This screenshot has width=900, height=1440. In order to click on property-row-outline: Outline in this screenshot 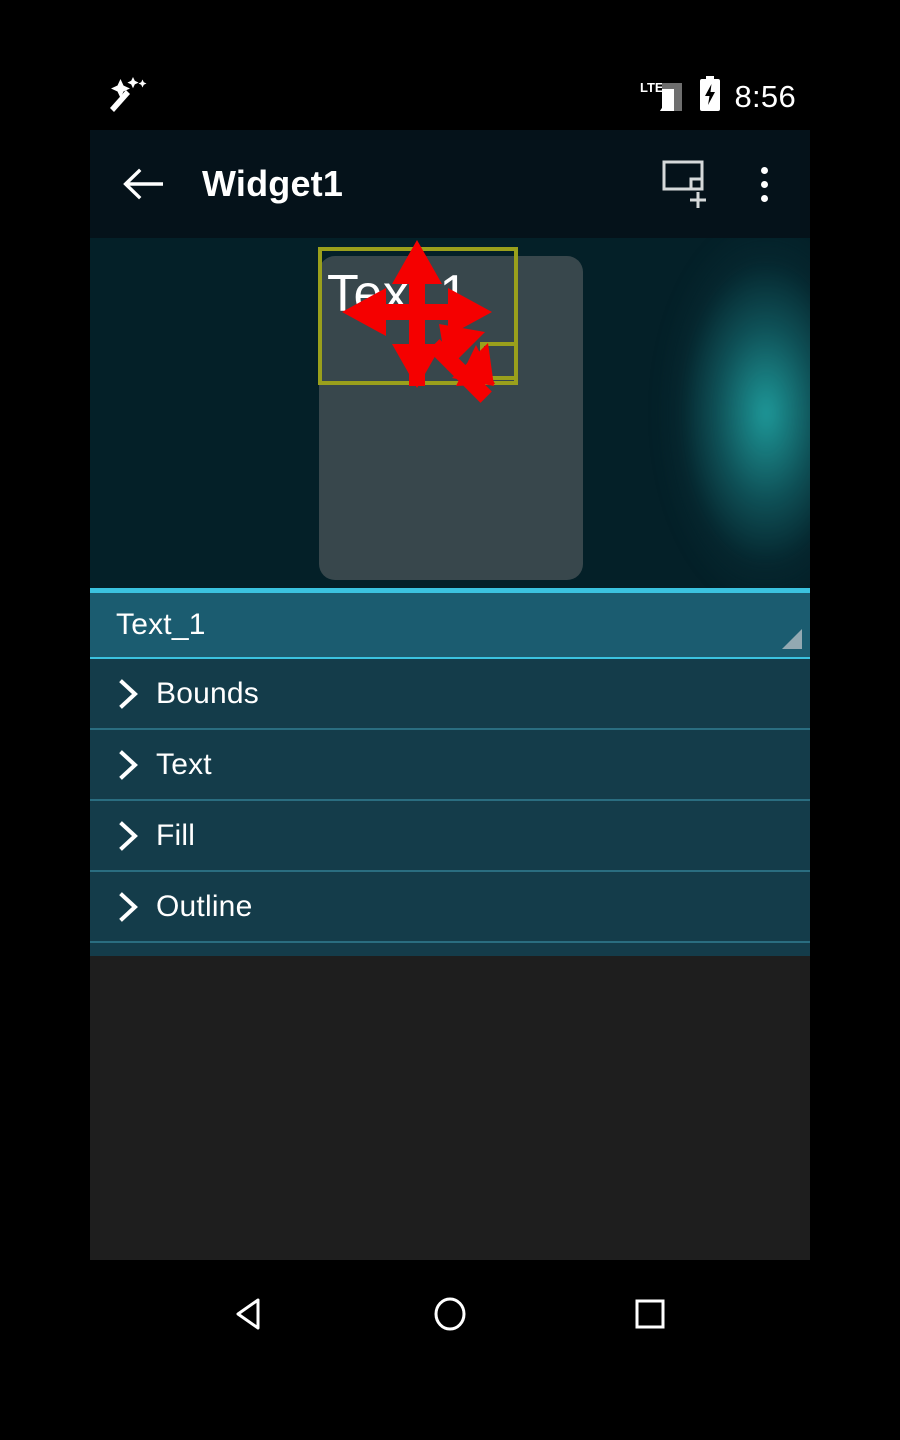, I will do `click(450, 907)`.